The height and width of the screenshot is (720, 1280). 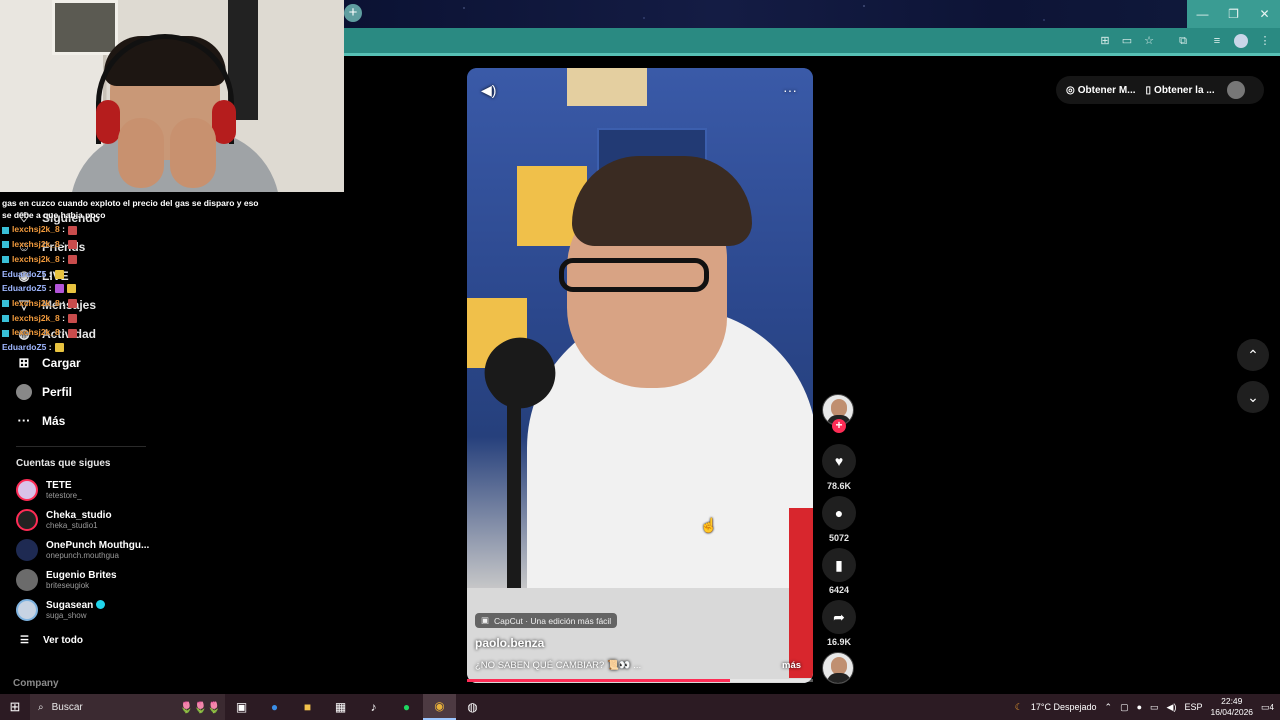 I want to click on obs-icon: ◍, so click(x=472, y=707).